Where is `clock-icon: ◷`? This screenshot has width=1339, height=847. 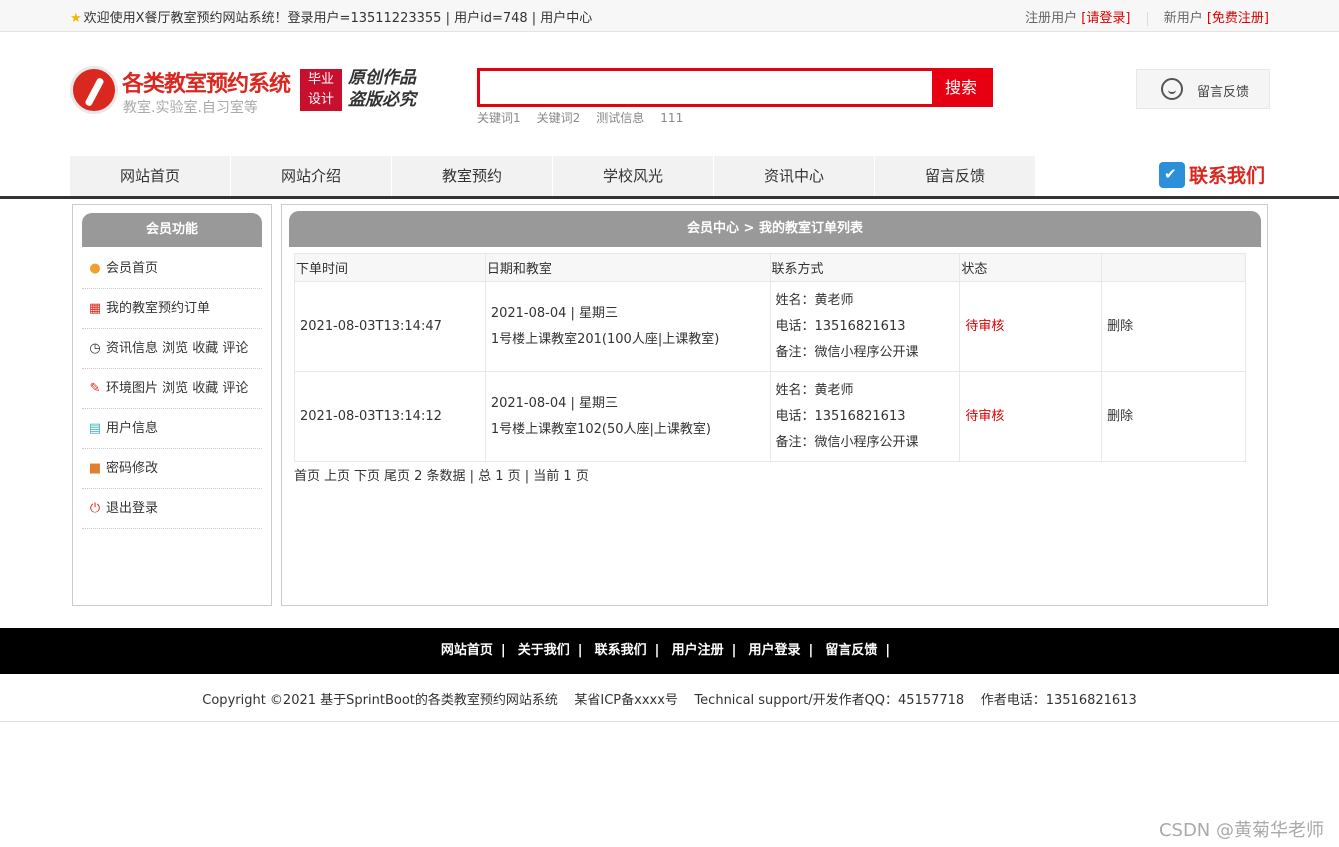
clock-icon: ◷ is located at coordinates (95, 348).